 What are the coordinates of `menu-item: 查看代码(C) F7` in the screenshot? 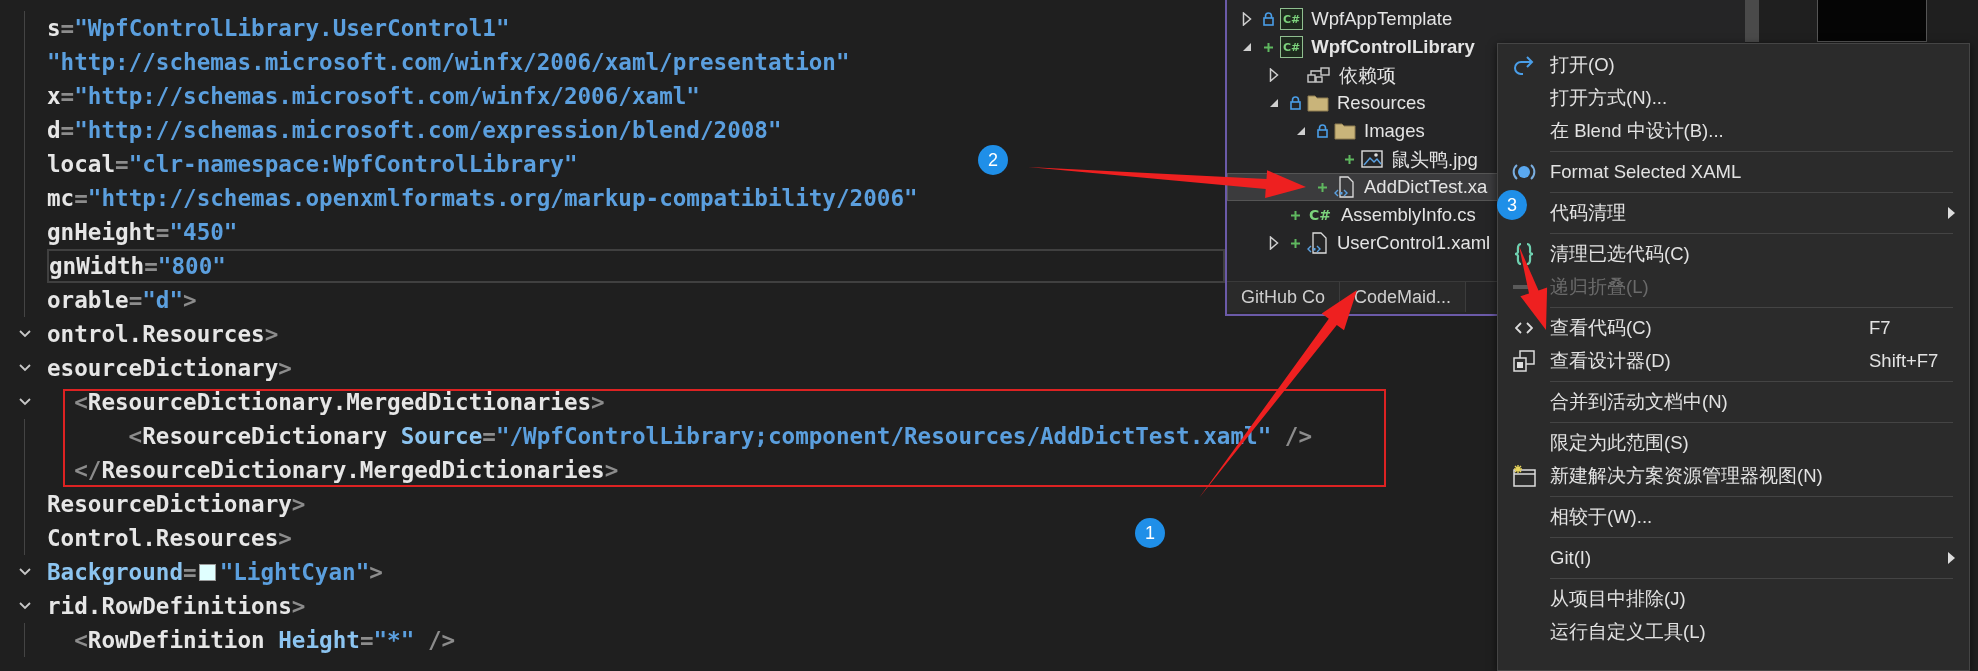 It's located at (1759, 327).